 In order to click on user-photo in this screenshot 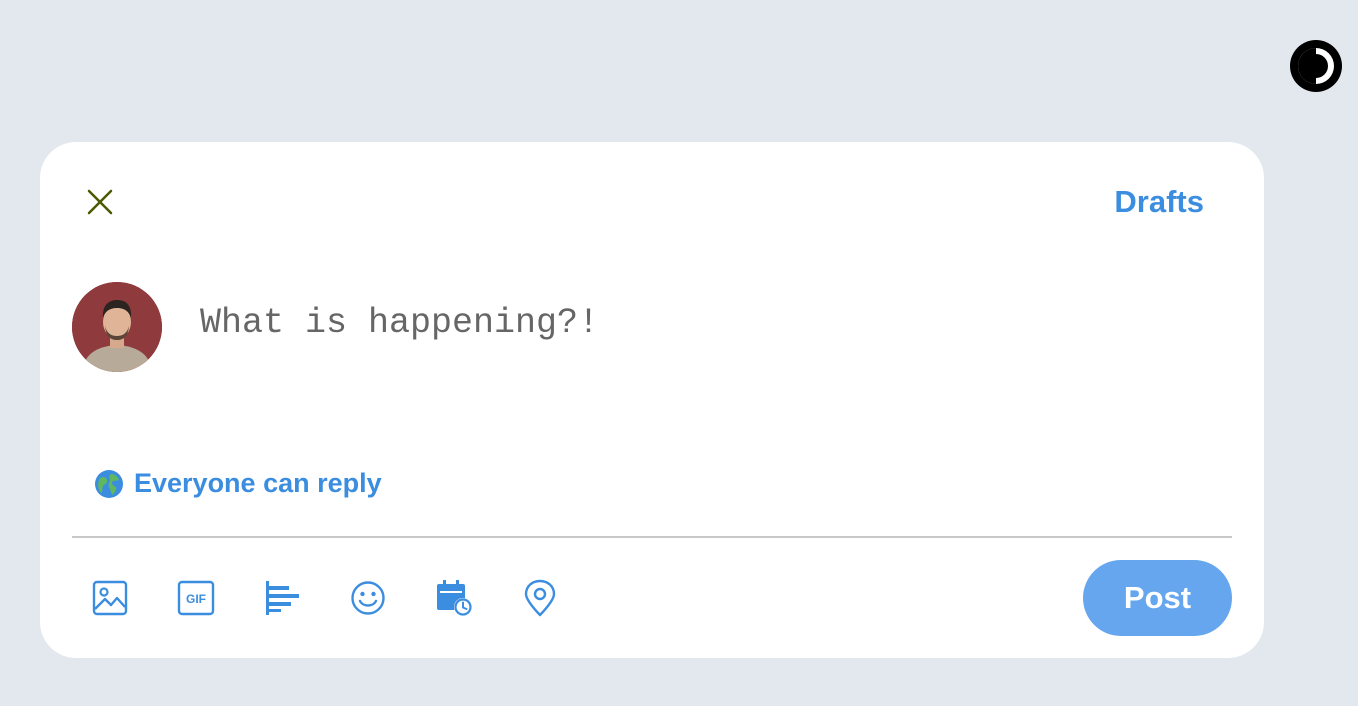, I will do `click(117, 327)`.